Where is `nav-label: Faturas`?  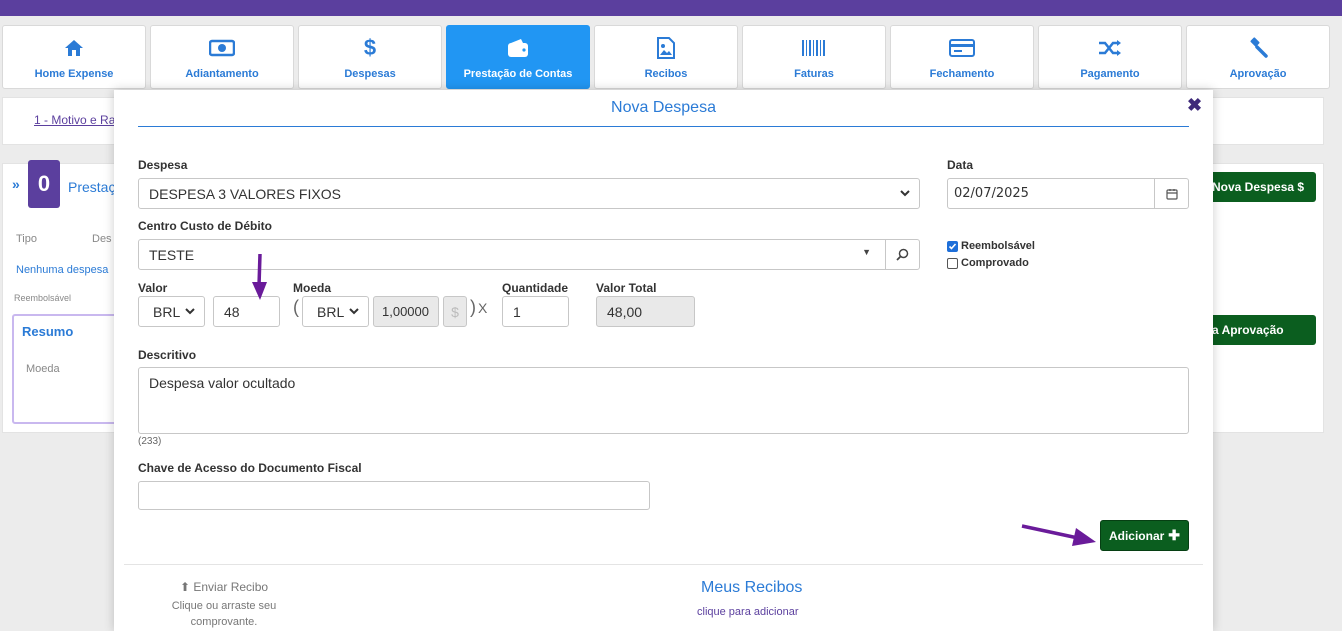 nav-label: Faturas is located at coordinates (814, 74).